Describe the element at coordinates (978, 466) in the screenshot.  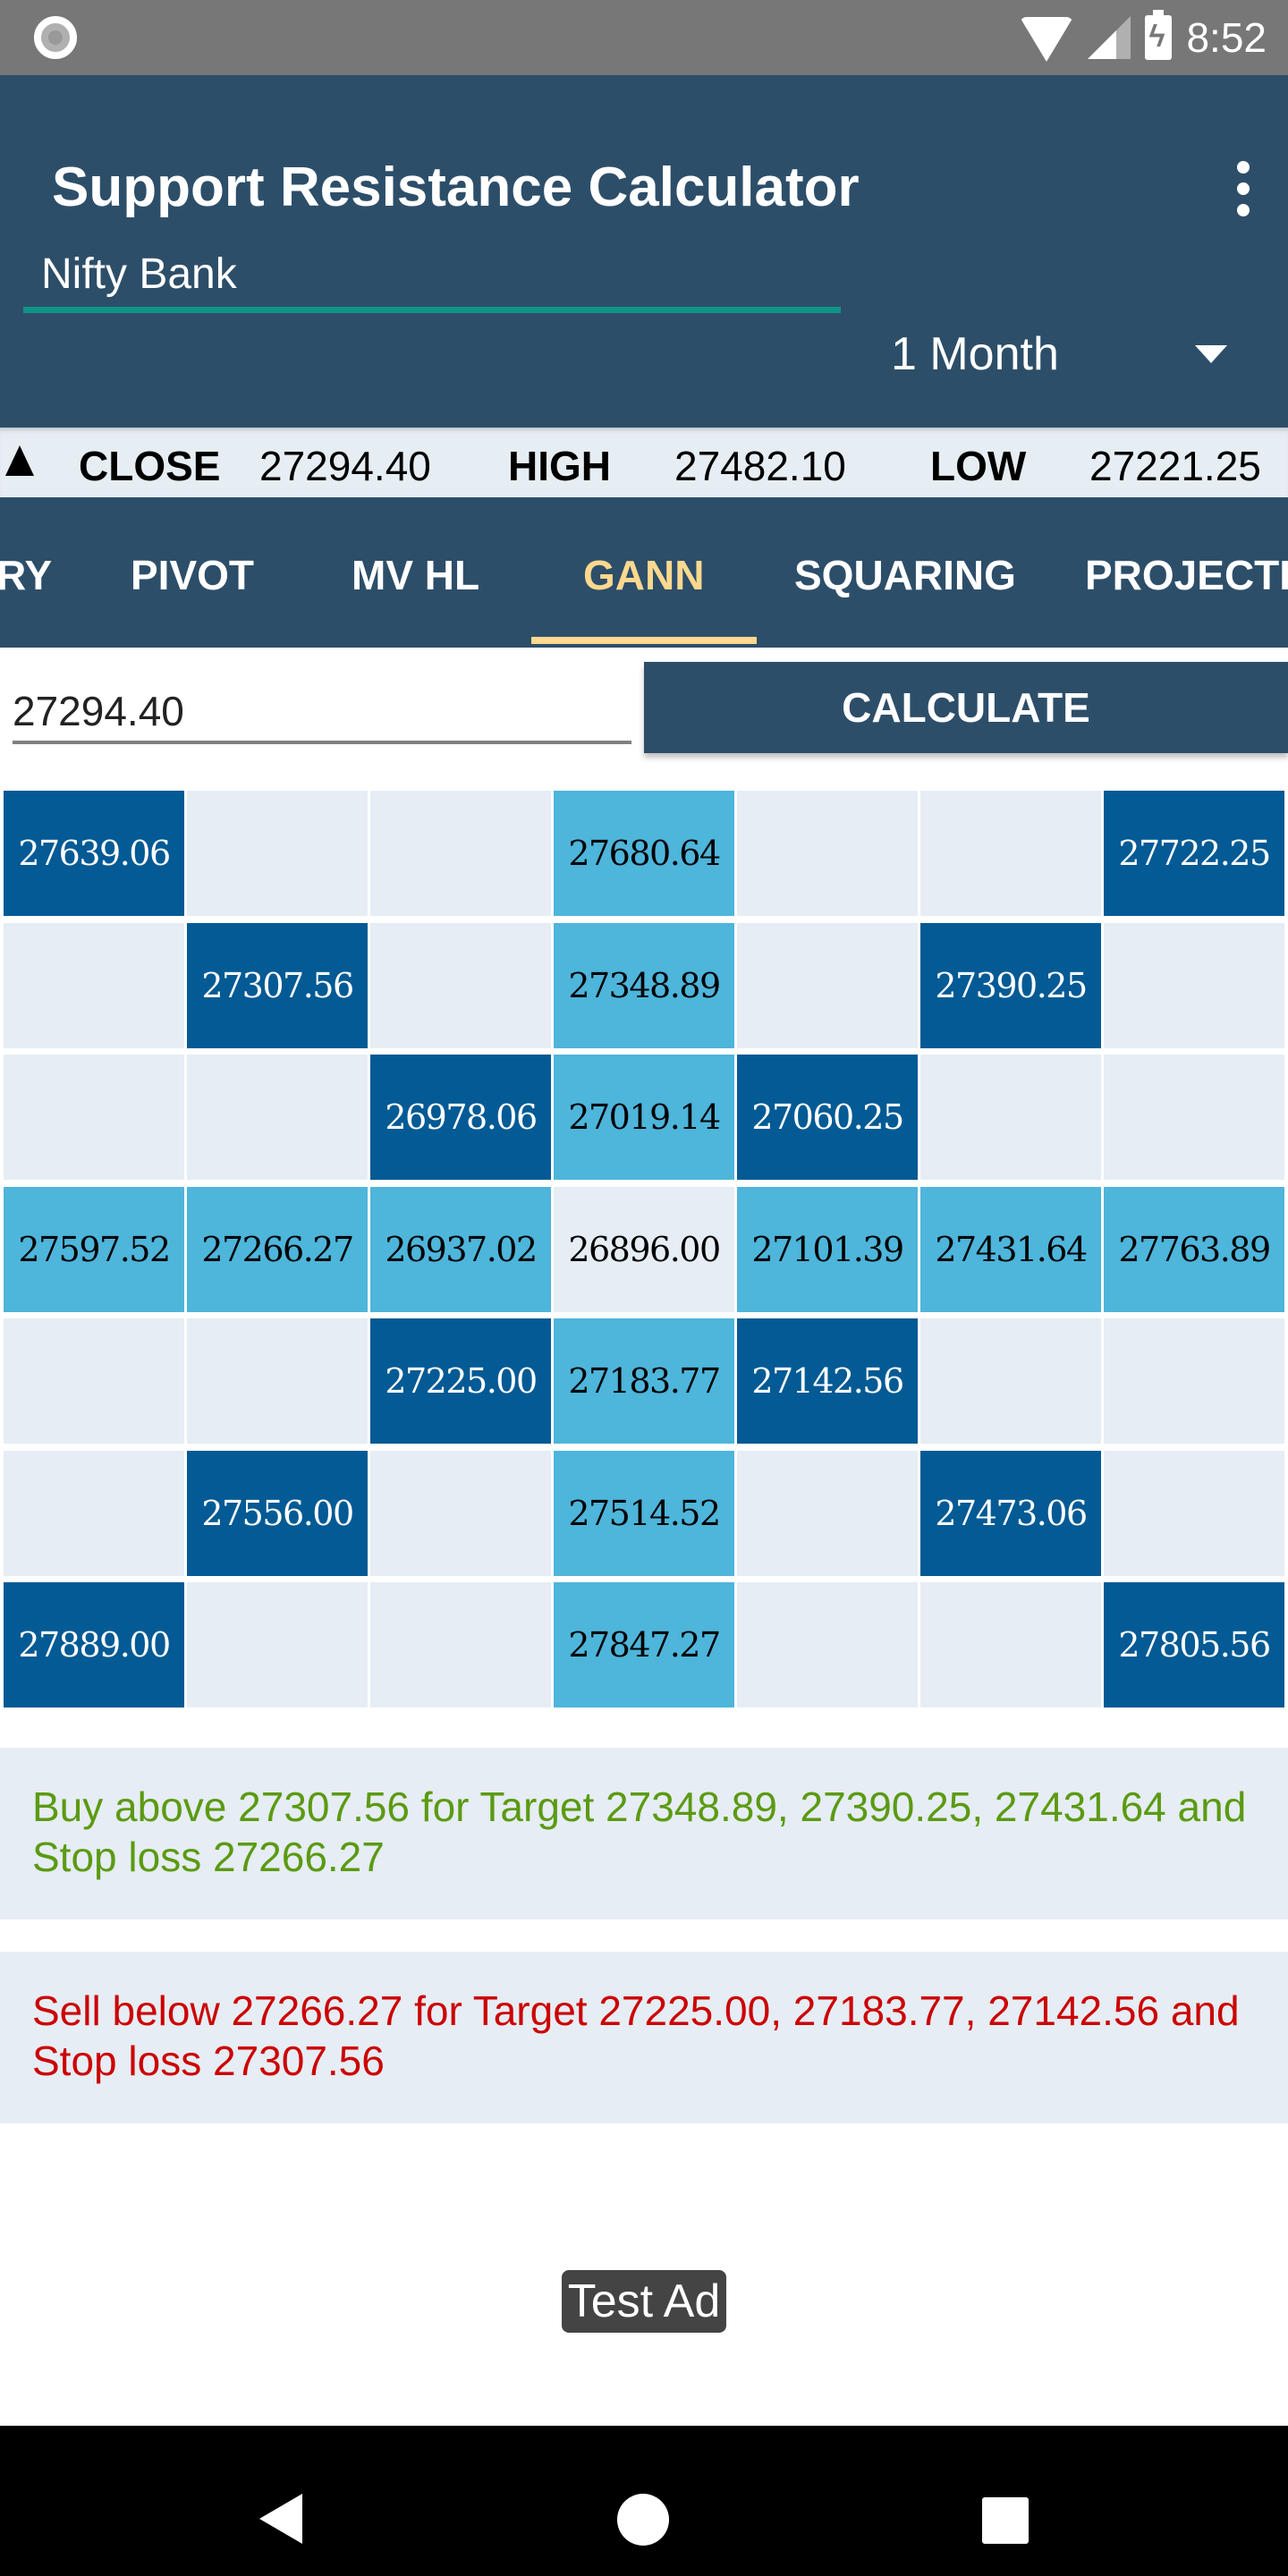
I see `low-label: LOW` at that location.